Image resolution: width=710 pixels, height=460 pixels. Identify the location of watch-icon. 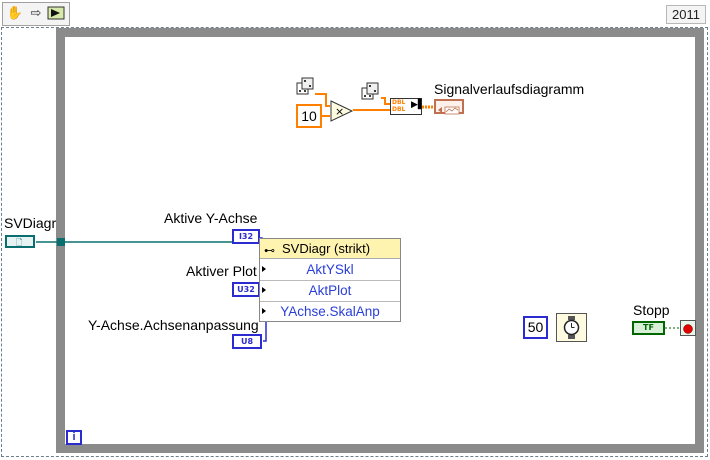
(571, 327).